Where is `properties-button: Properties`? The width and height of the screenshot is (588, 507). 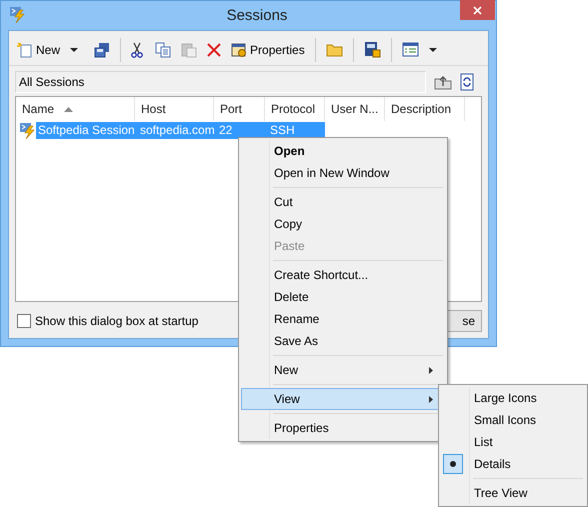
properties-button: Properties is located at coordinates (268, 50).